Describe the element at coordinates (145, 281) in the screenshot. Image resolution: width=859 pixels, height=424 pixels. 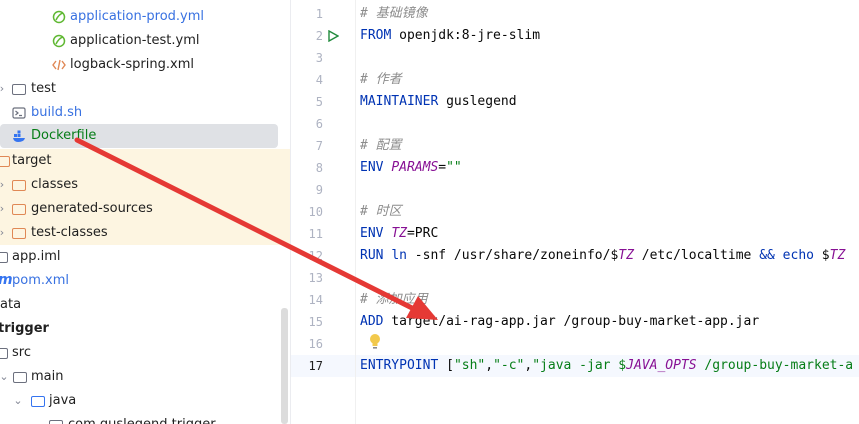
I see `tree-item-pom-xml: m pom.xml` at that location.